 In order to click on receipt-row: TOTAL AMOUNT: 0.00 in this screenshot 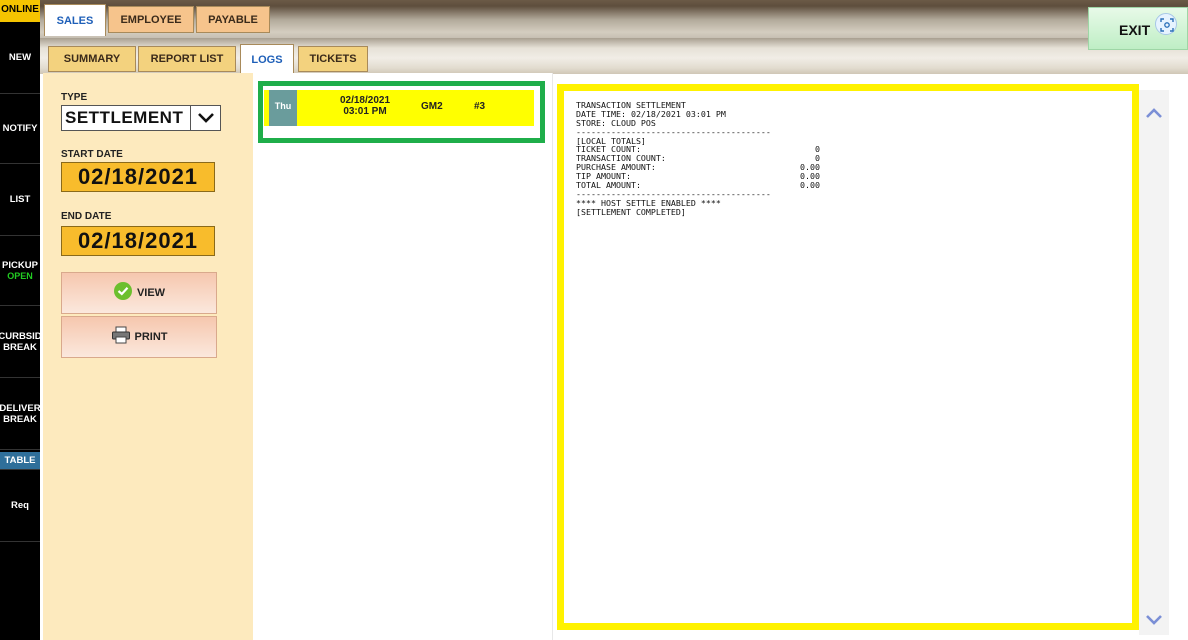, I will do `click(698, 185)`.